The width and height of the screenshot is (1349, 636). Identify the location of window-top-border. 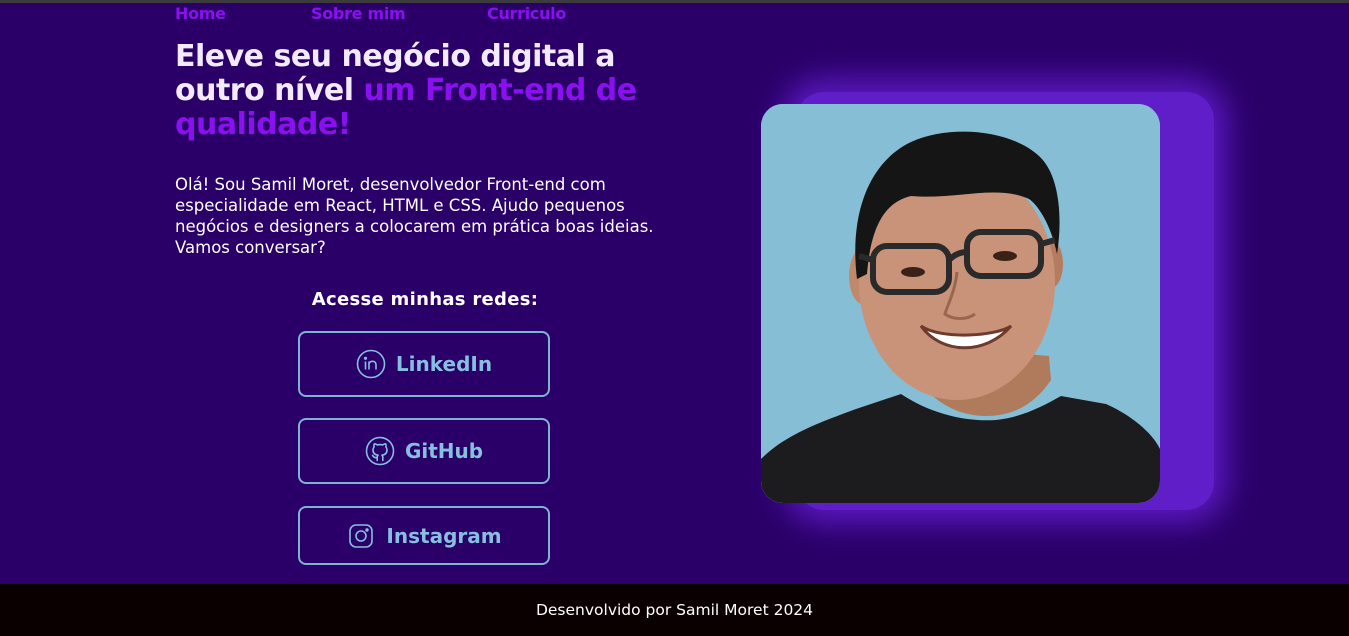
(674, 1).